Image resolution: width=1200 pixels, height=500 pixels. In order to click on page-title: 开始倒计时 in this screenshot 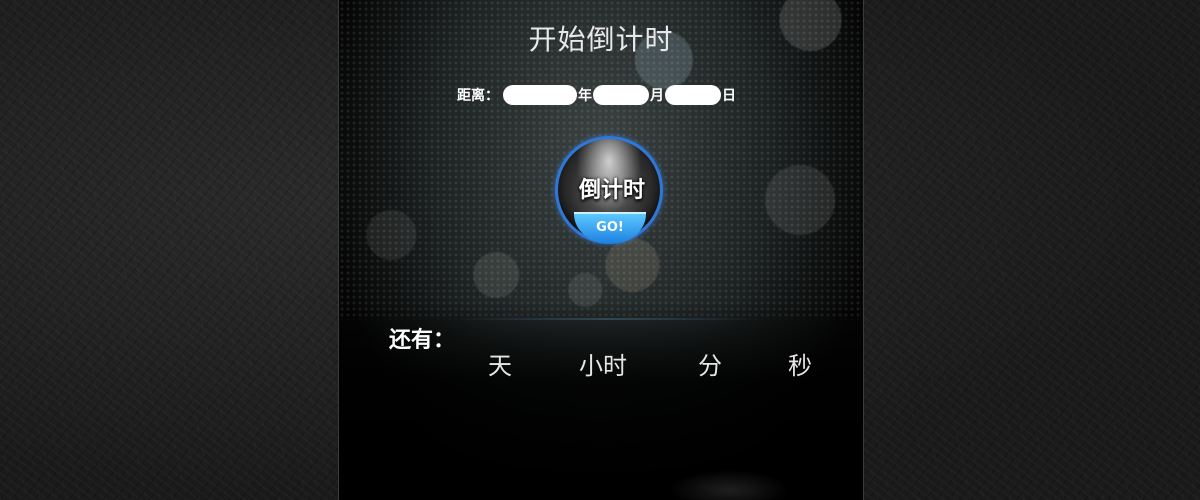, I will do `click(601, 39)`.